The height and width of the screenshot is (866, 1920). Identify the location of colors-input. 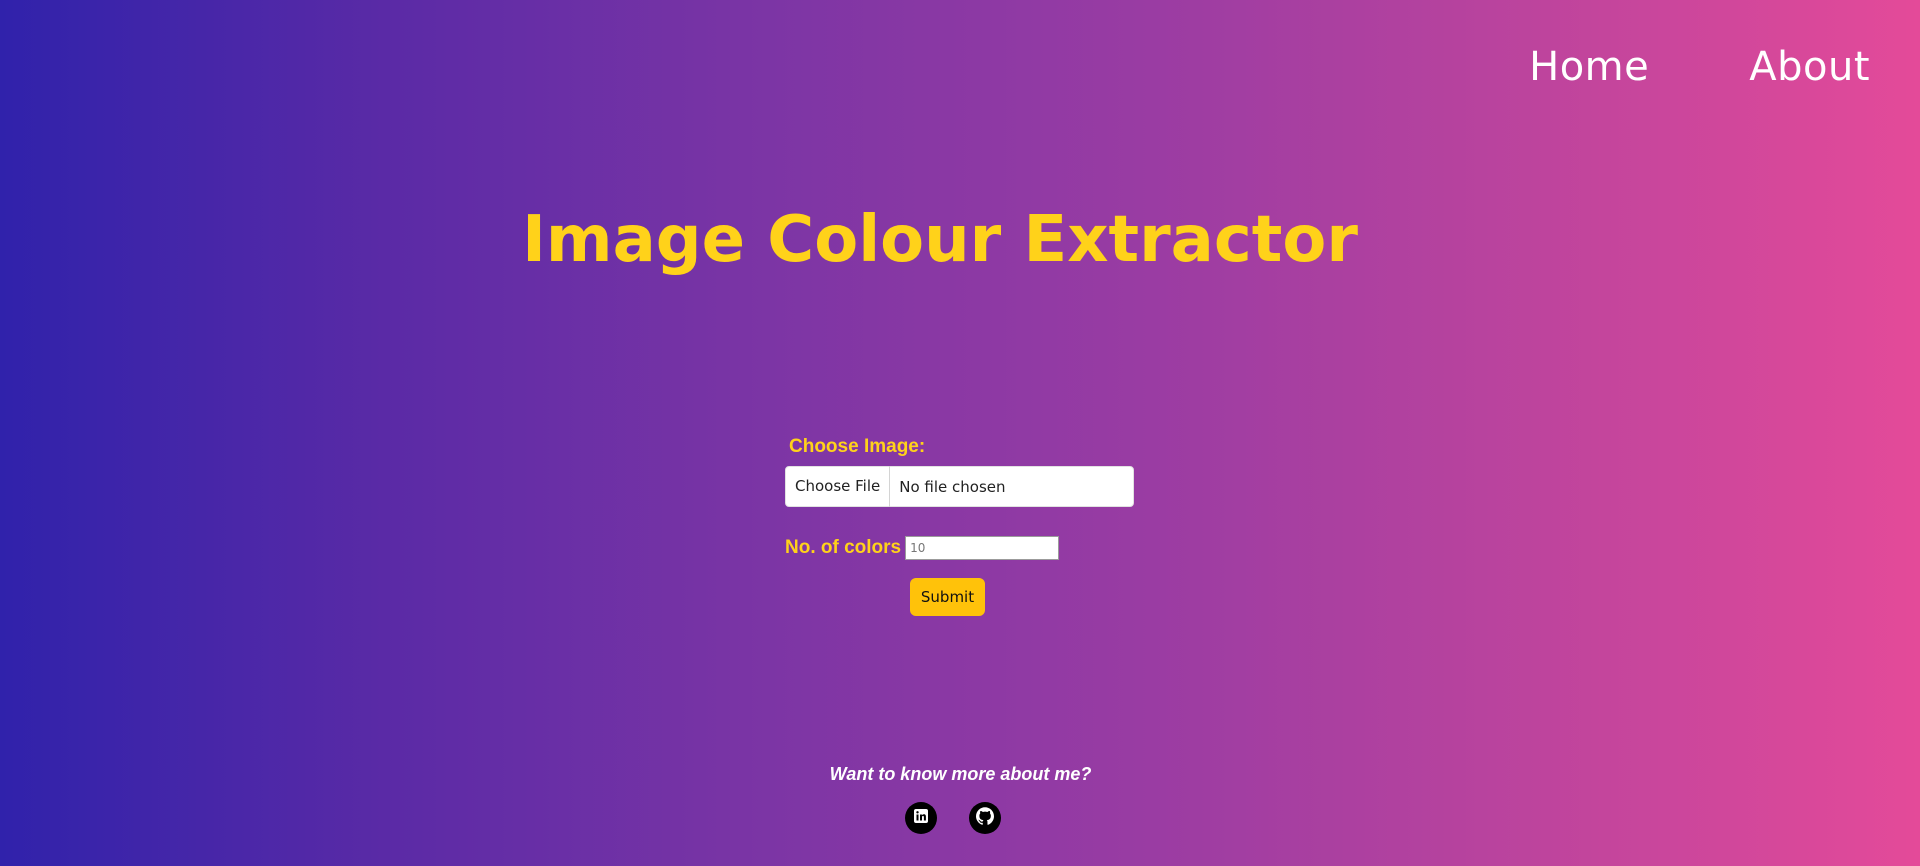
(982, 548).